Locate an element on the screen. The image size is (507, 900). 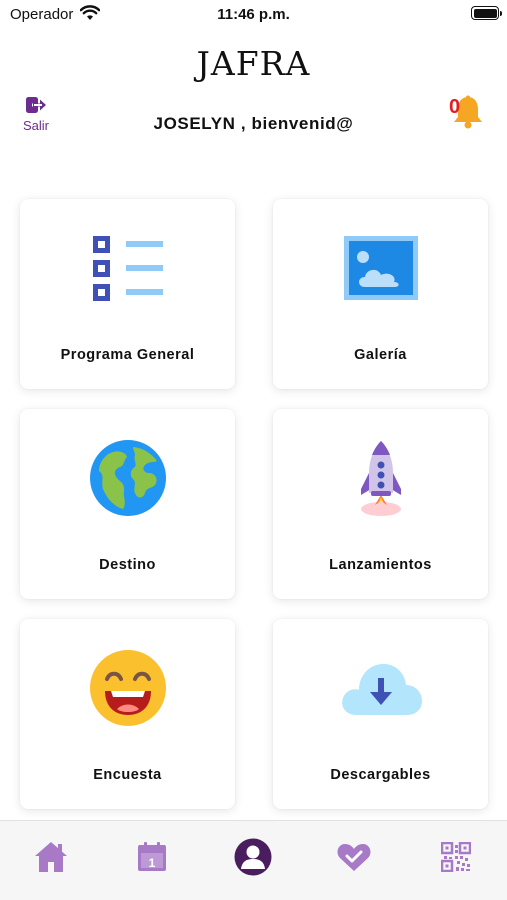
menu-card-lanzamientos: Lanzamientos is located at coordinates (380, 504).